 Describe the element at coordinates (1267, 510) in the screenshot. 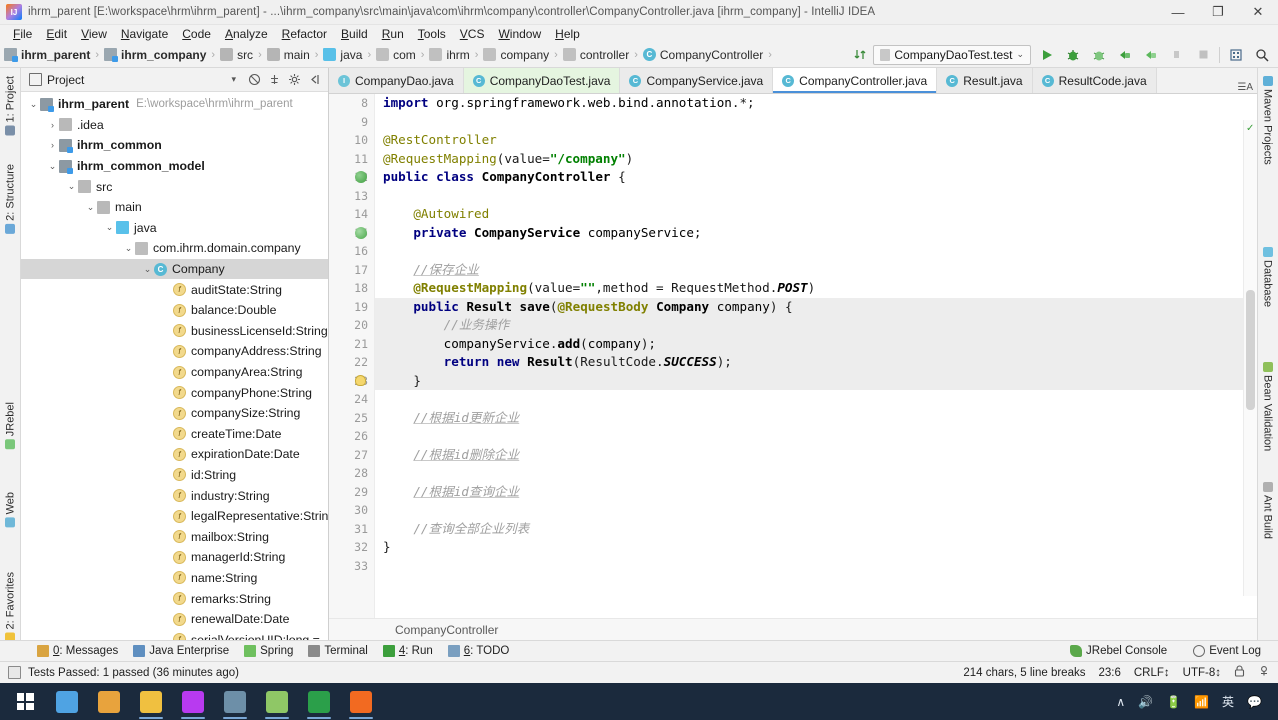

I see `tool-window-button-ant-build: Ant Build` at that location.